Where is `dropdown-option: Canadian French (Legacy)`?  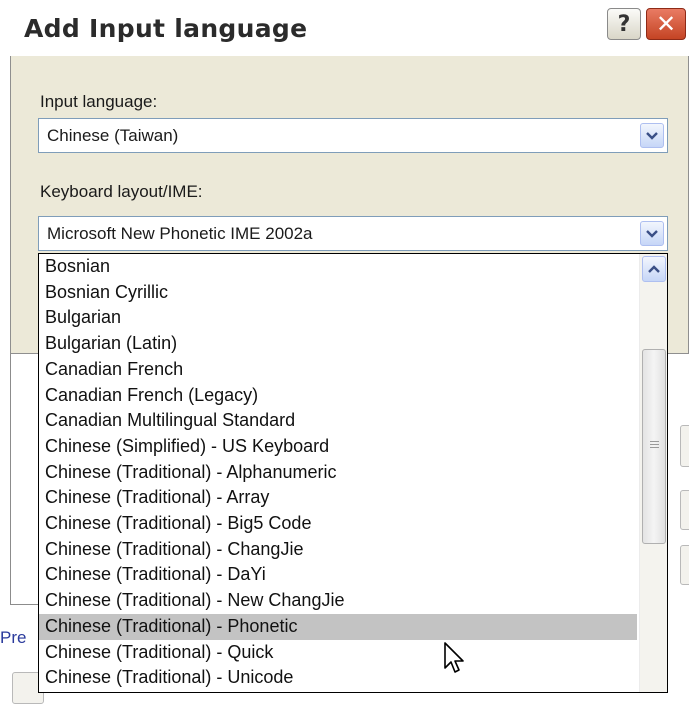 dropdown-option: Canadian French (Legacy) is located at coordinates (338, 396).